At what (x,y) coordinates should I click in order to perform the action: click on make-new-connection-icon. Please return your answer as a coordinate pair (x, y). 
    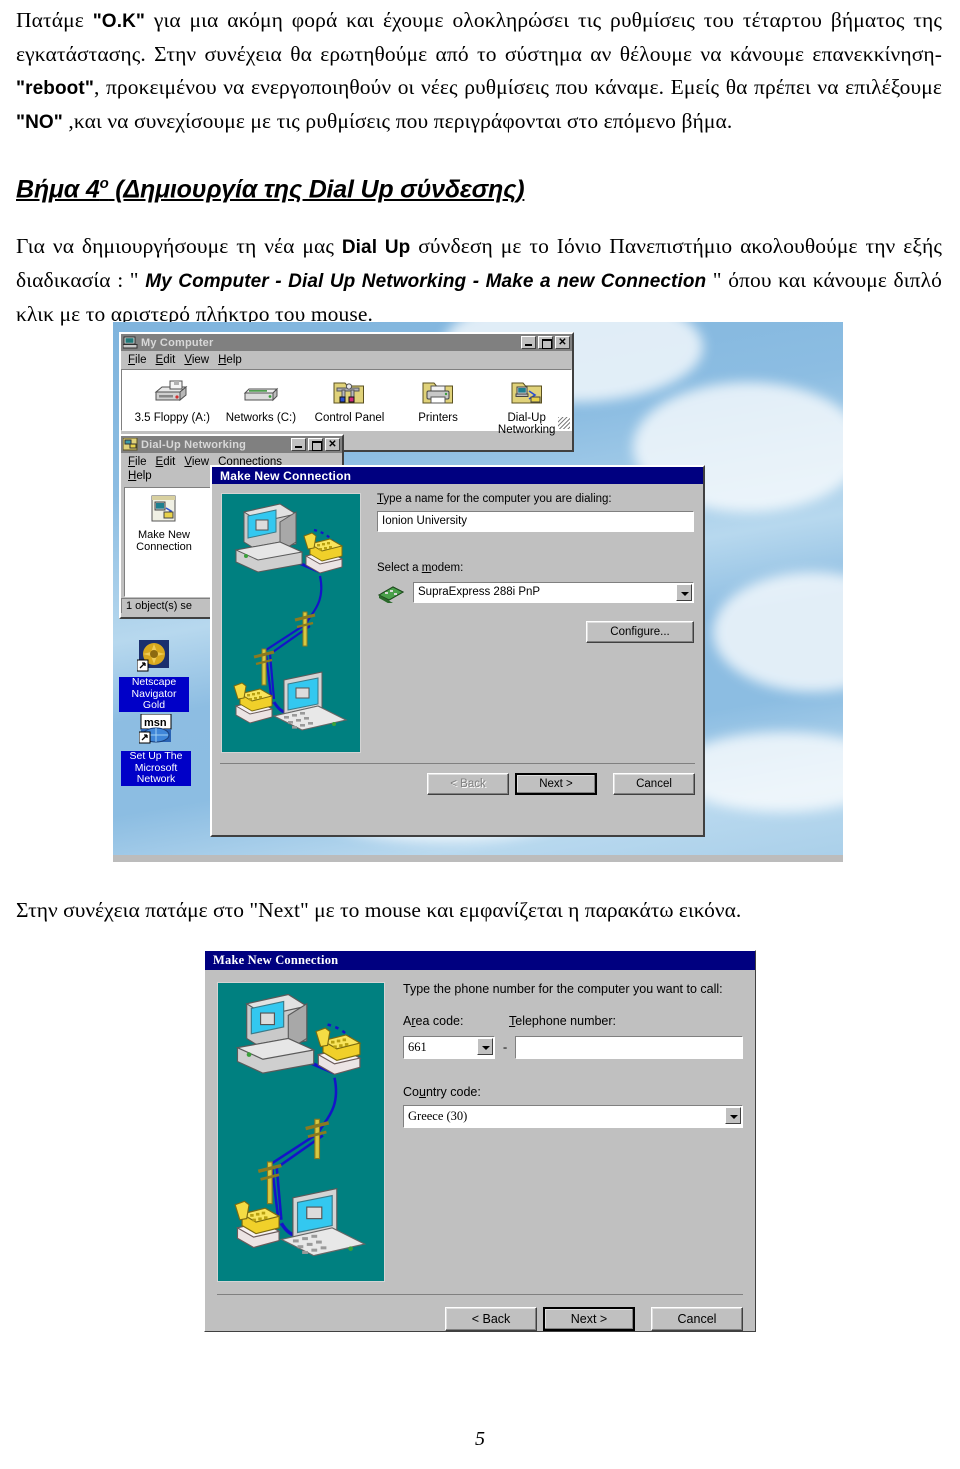
    Looking at the image, I should click on (163, 508).